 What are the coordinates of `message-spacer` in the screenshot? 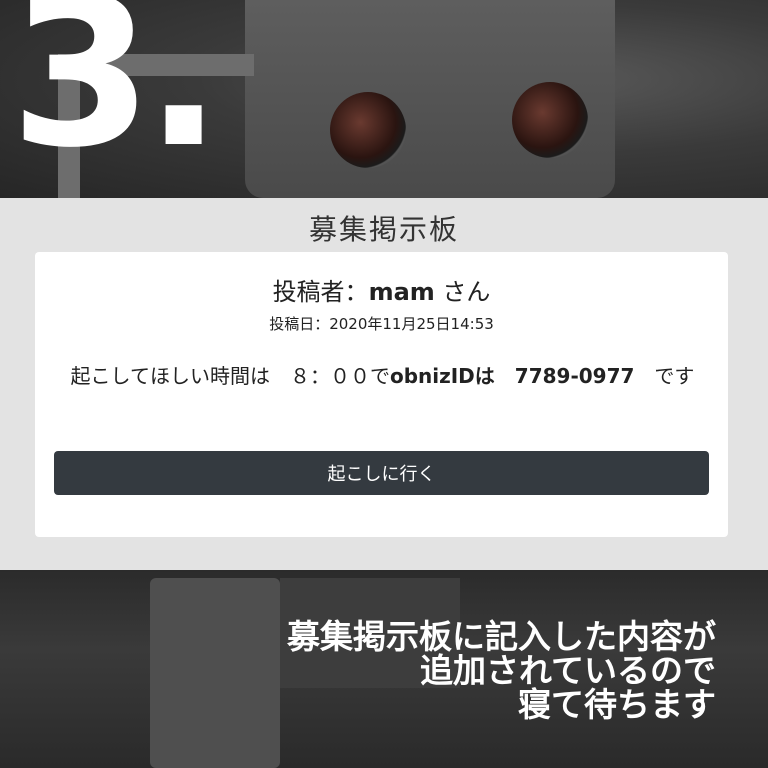 It's located at (505, 376).